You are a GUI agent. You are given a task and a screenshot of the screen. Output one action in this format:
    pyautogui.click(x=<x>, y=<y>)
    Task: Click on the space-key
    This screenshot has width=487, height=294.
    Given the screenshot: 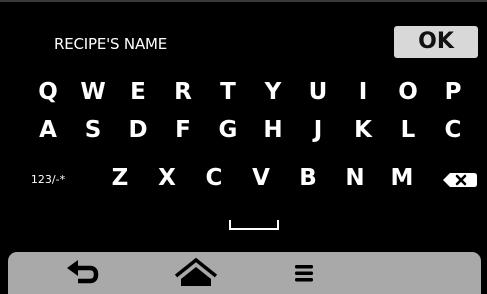 What is the action you would take?
    pyautogui.click(x=254, y=223)
    